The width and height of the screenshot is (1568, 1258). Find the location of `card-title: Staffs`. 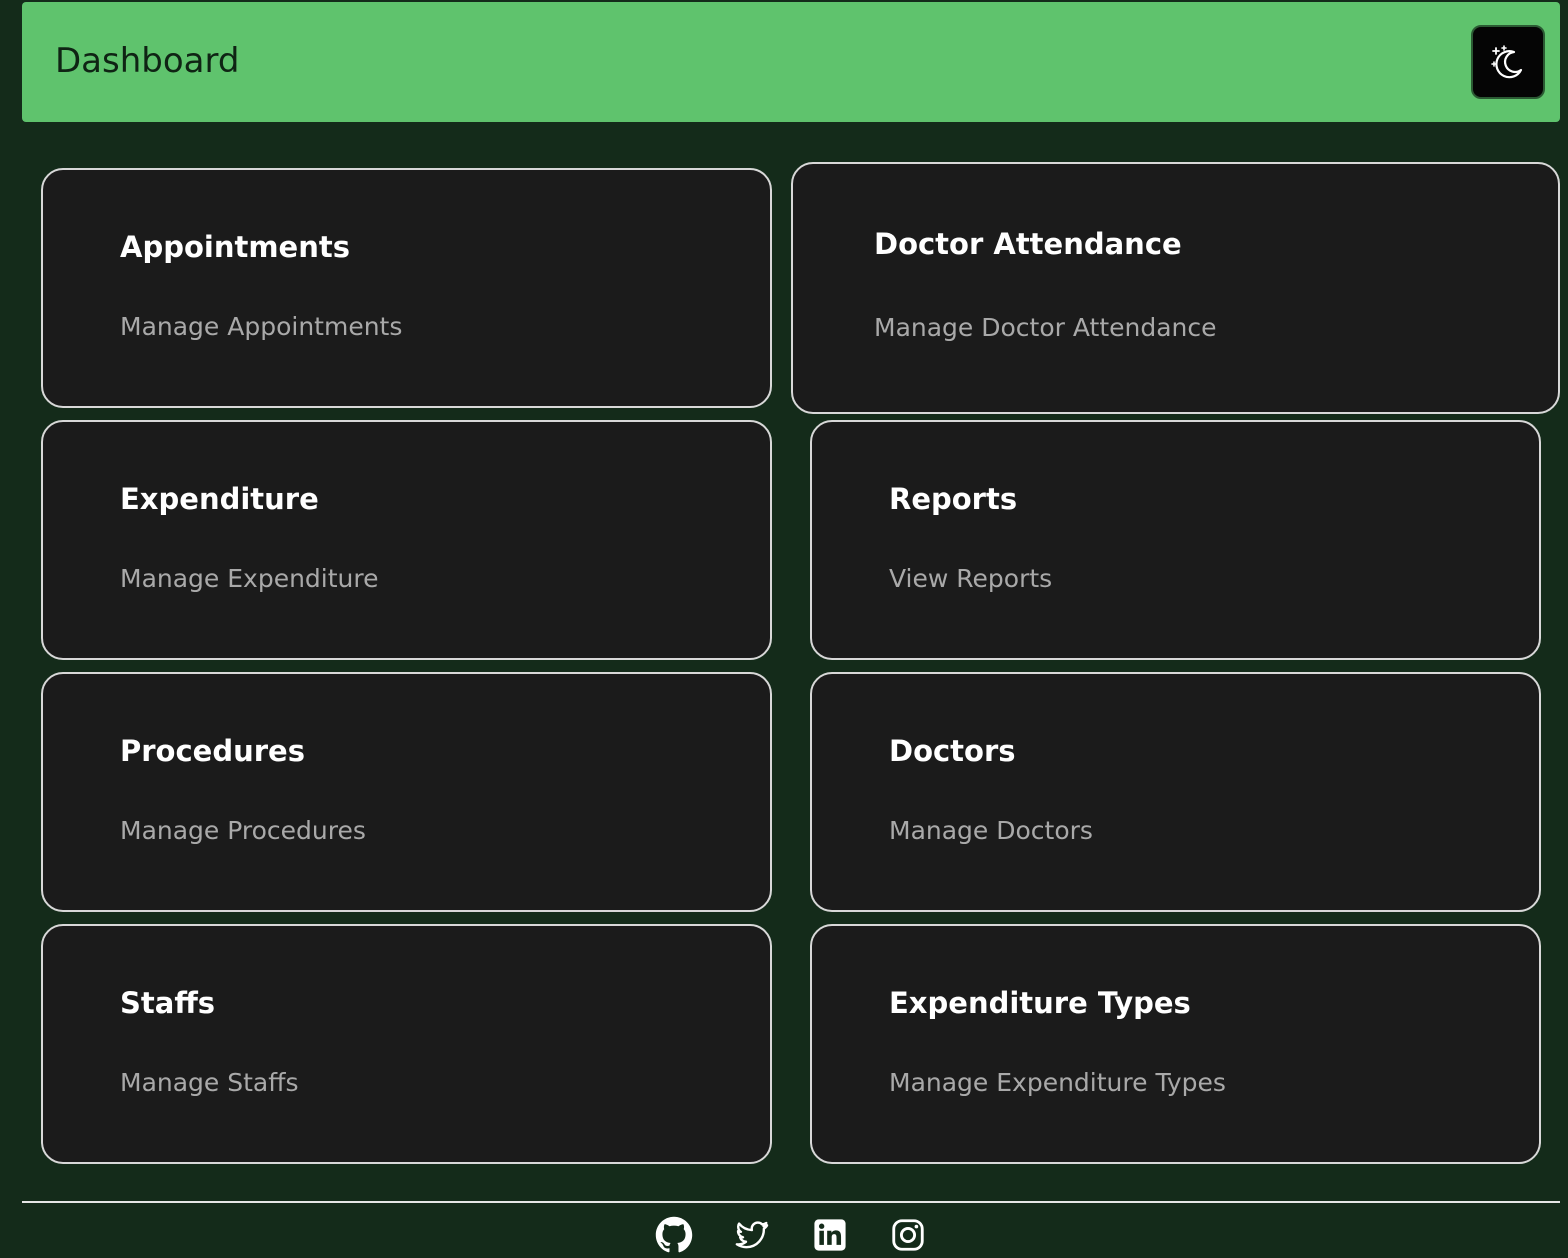

card-title: Staffs is located at coordinates (168, 1003).